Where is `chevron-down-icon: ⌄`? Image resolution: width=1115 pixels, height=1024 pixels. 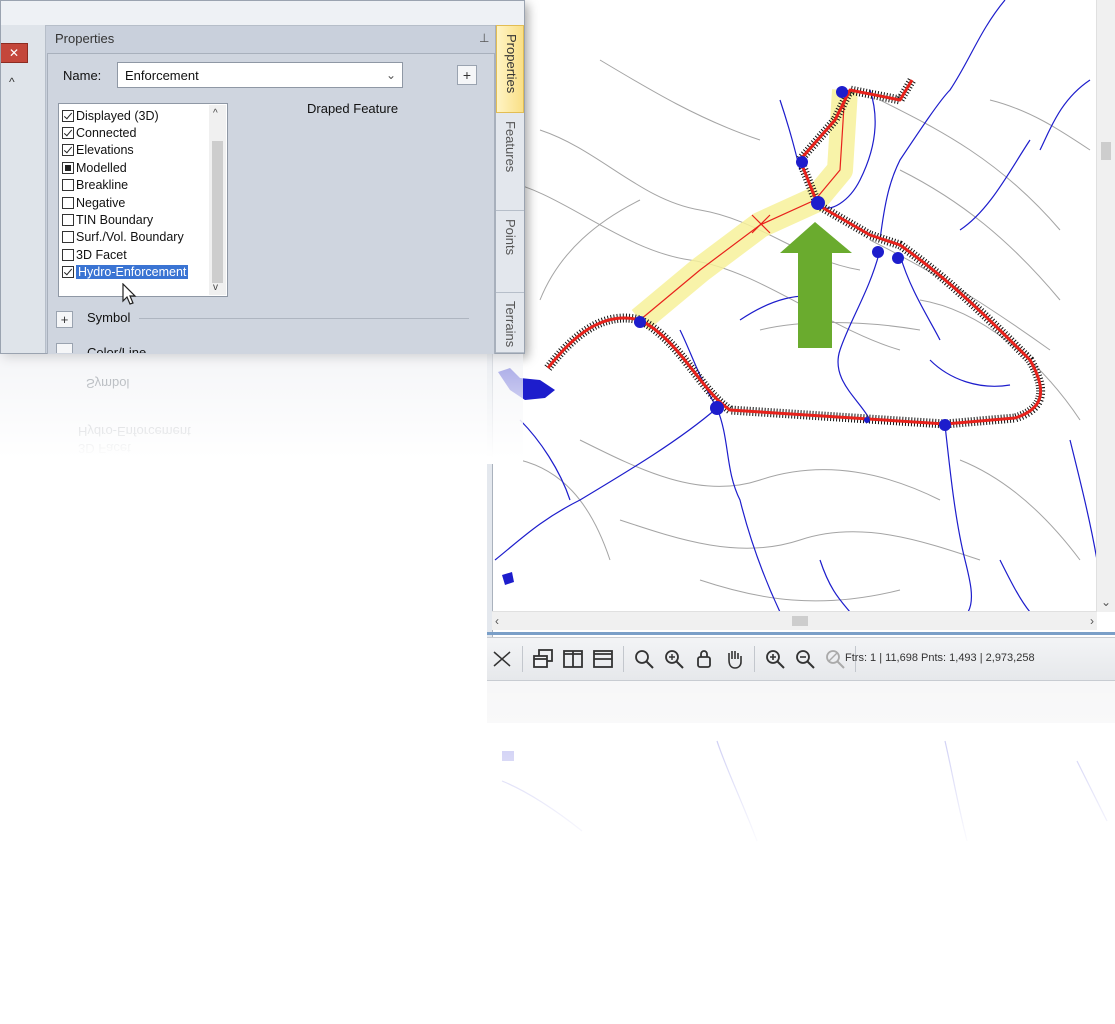 chevron-down-icon: ⌄ is located at coordinates (390, 75).